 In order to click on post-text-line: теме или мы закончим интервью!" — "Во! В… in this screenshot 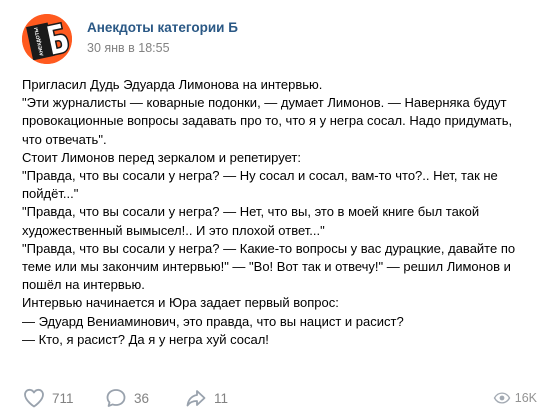, I will do `click(266, 267)`.